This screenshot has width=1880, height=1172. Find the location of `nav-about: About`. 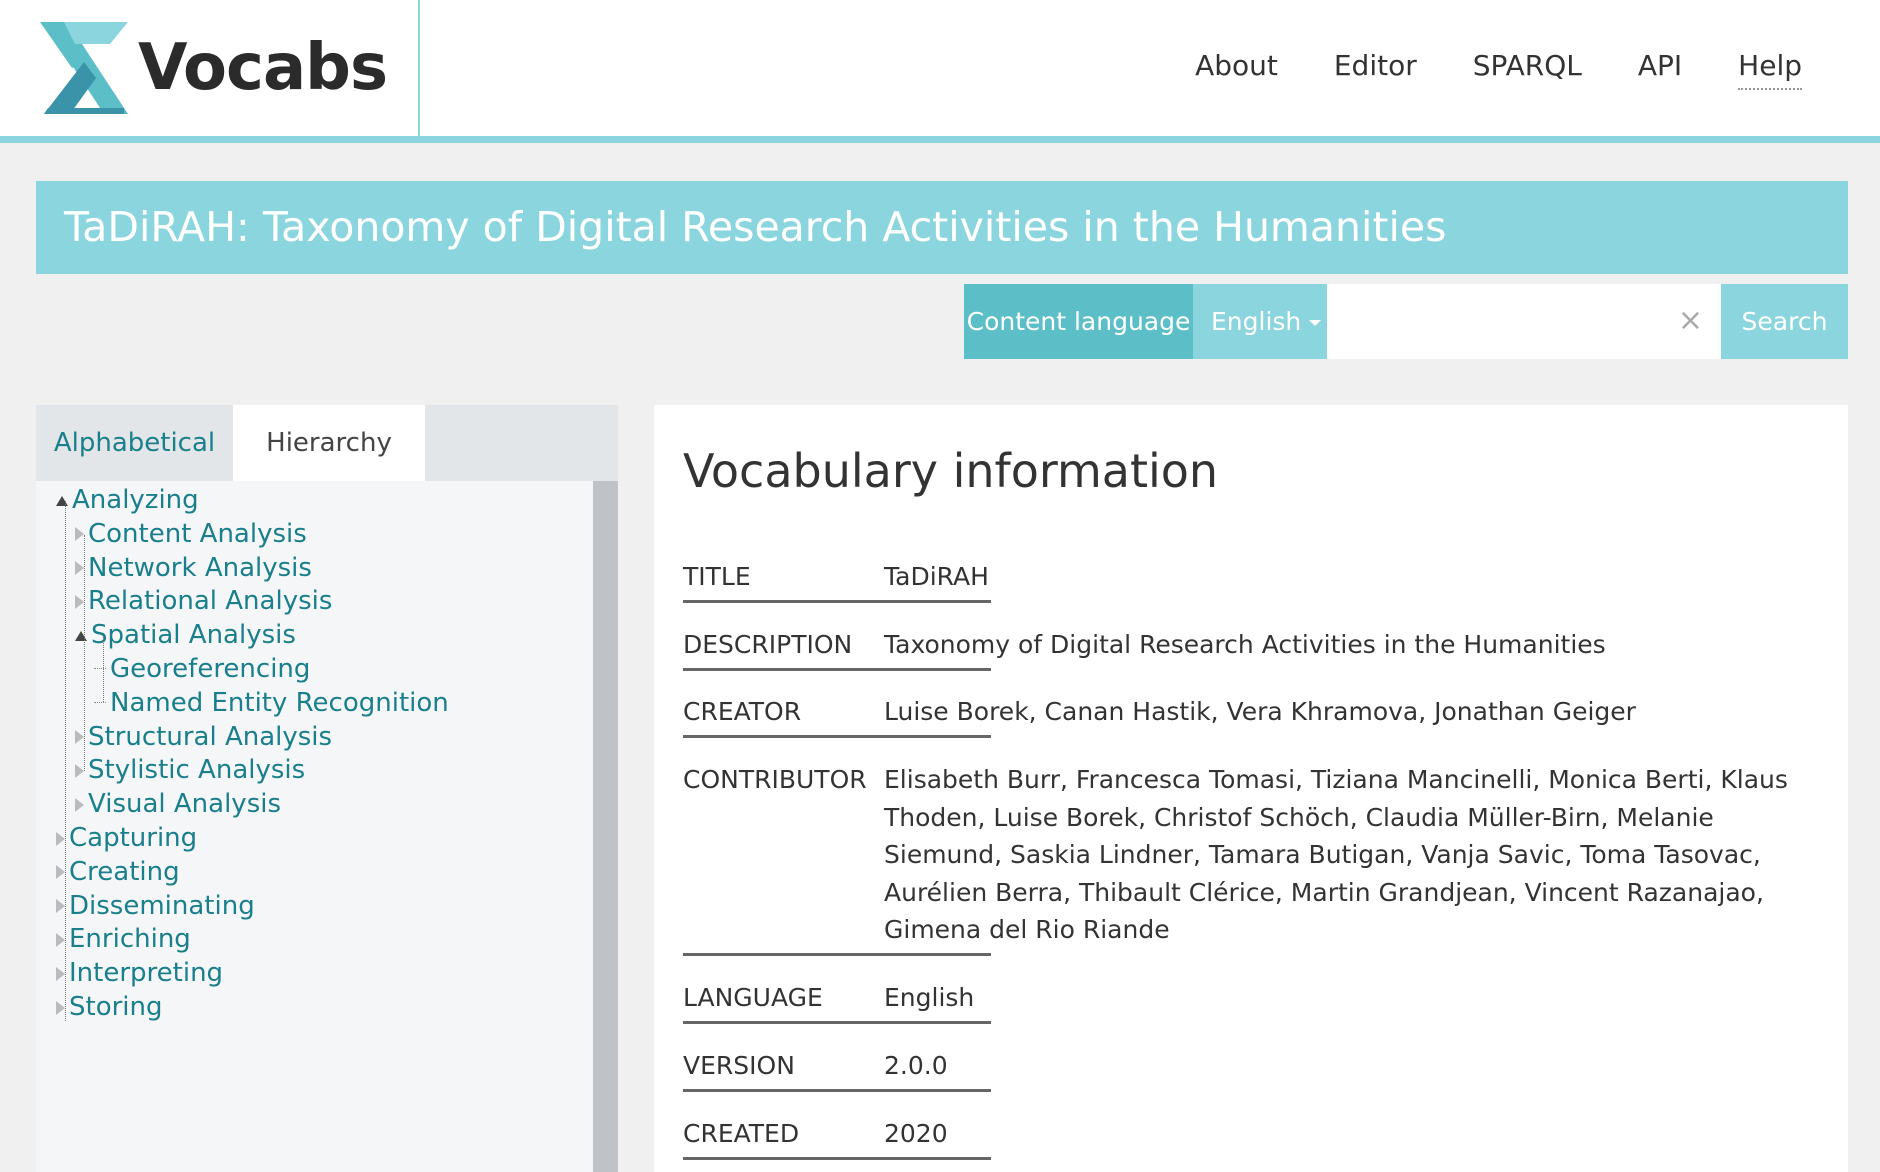

nav-about: About is located at coordinates (1236, 67).